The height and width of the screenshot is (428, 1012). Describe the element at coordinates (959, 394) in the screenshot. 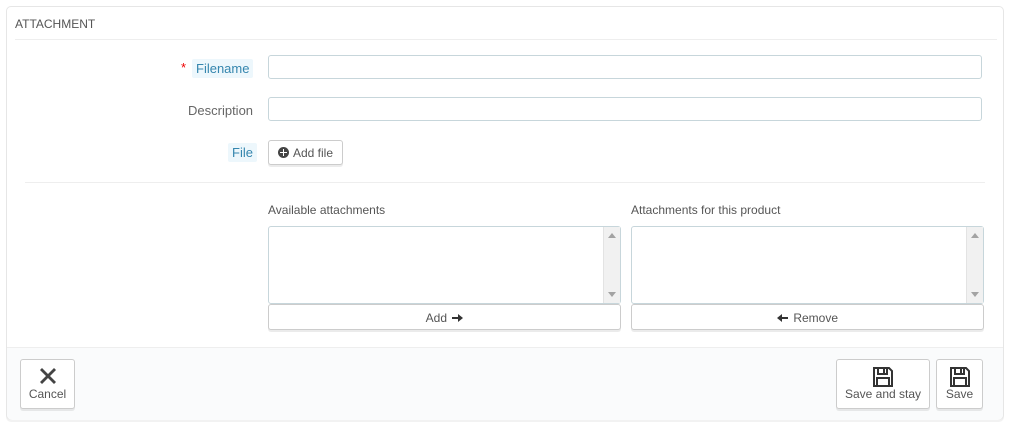

I see `save-label: Save` at that location.